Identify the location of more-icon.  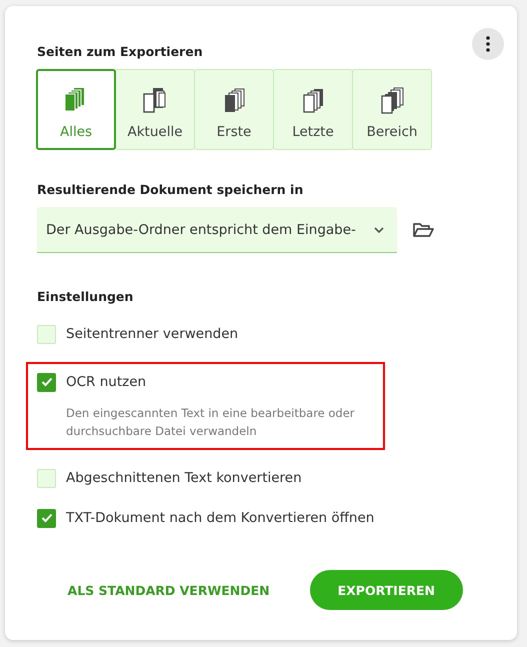
(488, 44).